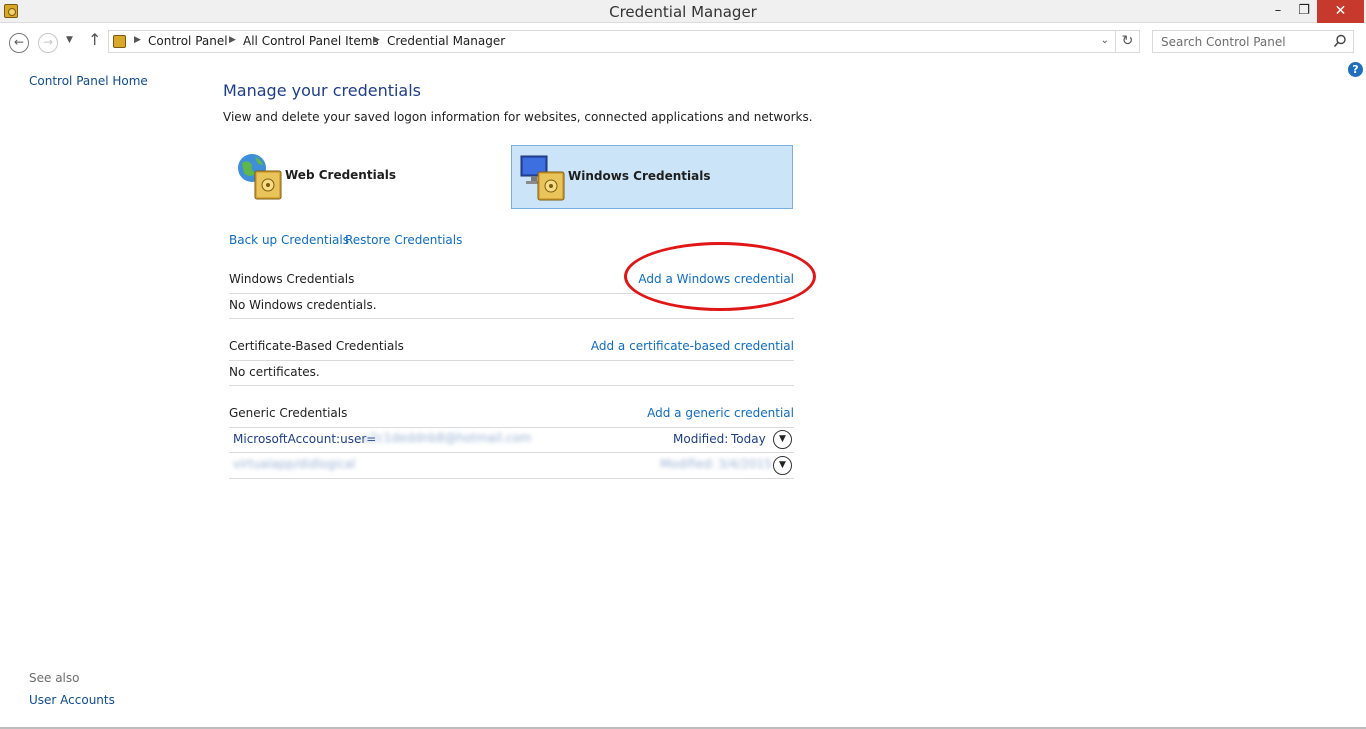 The width and height of the screenshot is (1366, 729). What do you see at coordinates (446, 41) in the screenshot?
I see `breadcrumb-credential-manager: Credential Manager` at bounding box center [446, 41].